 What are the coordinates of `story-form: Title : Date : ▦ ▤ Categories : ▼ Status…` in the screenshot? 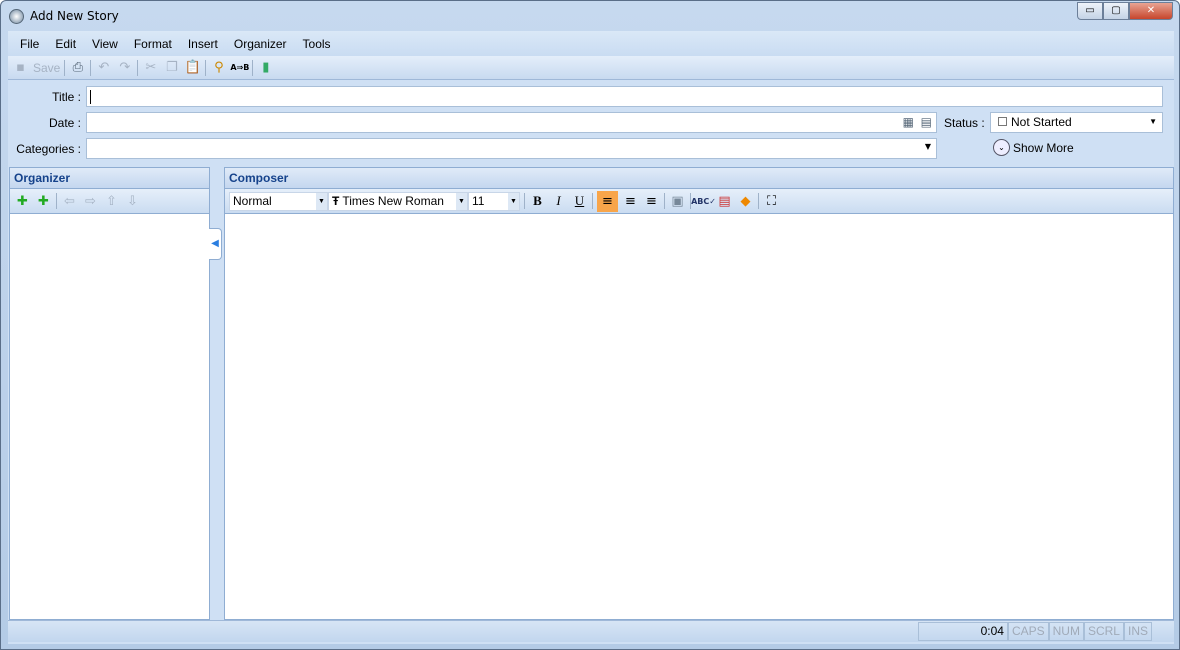 It's located at (591, 125).